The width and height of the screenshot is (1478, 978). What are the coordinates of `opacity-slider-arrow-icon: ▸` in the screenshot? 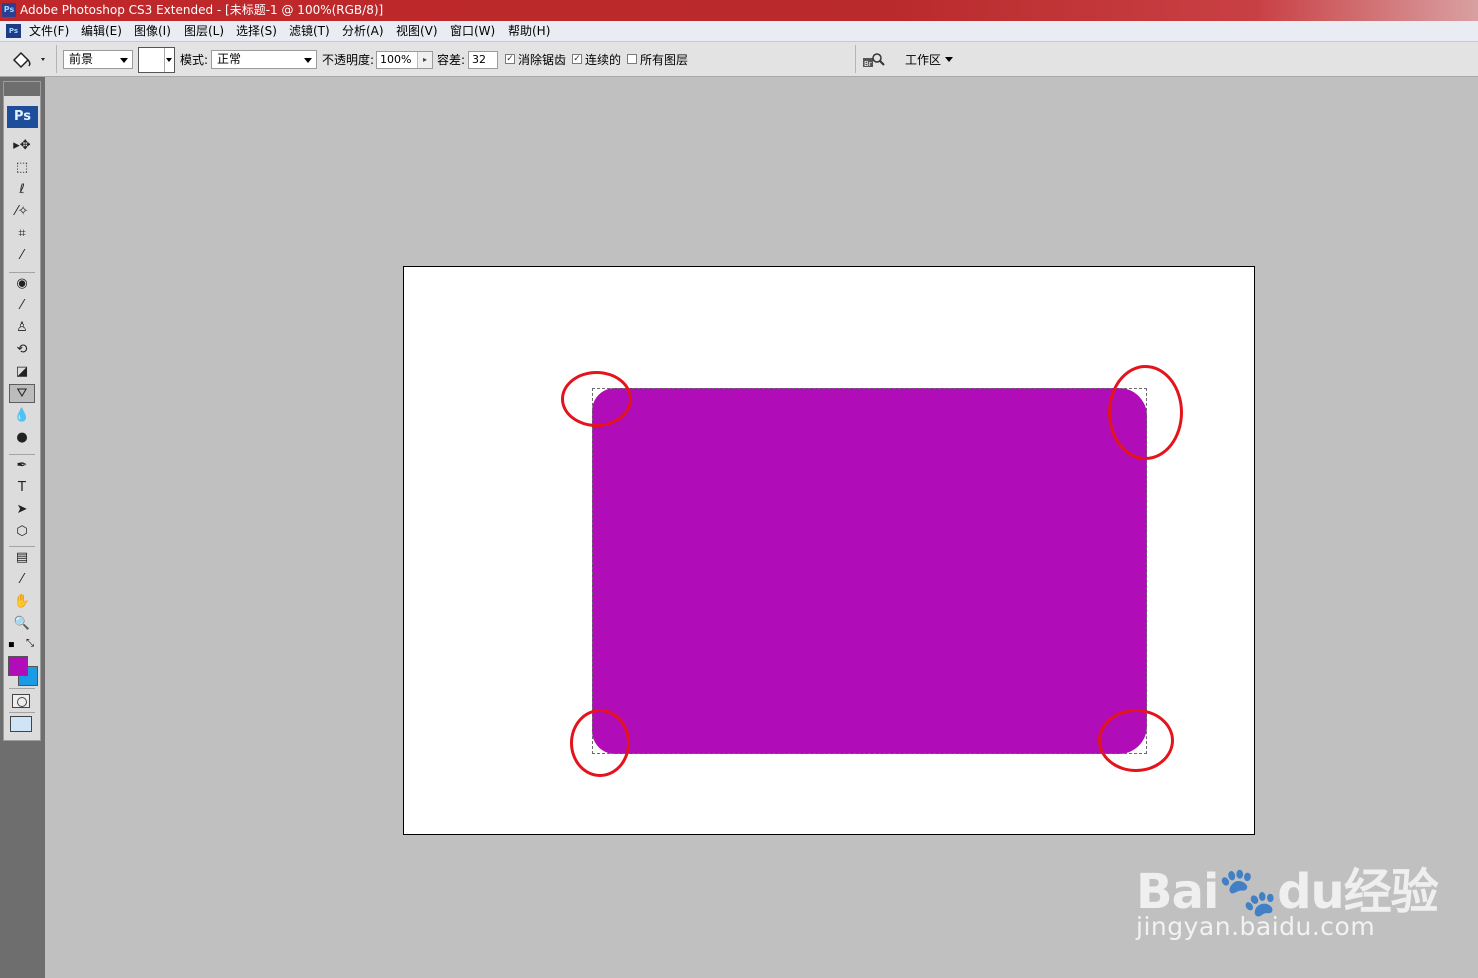 It's located at (424, 60).